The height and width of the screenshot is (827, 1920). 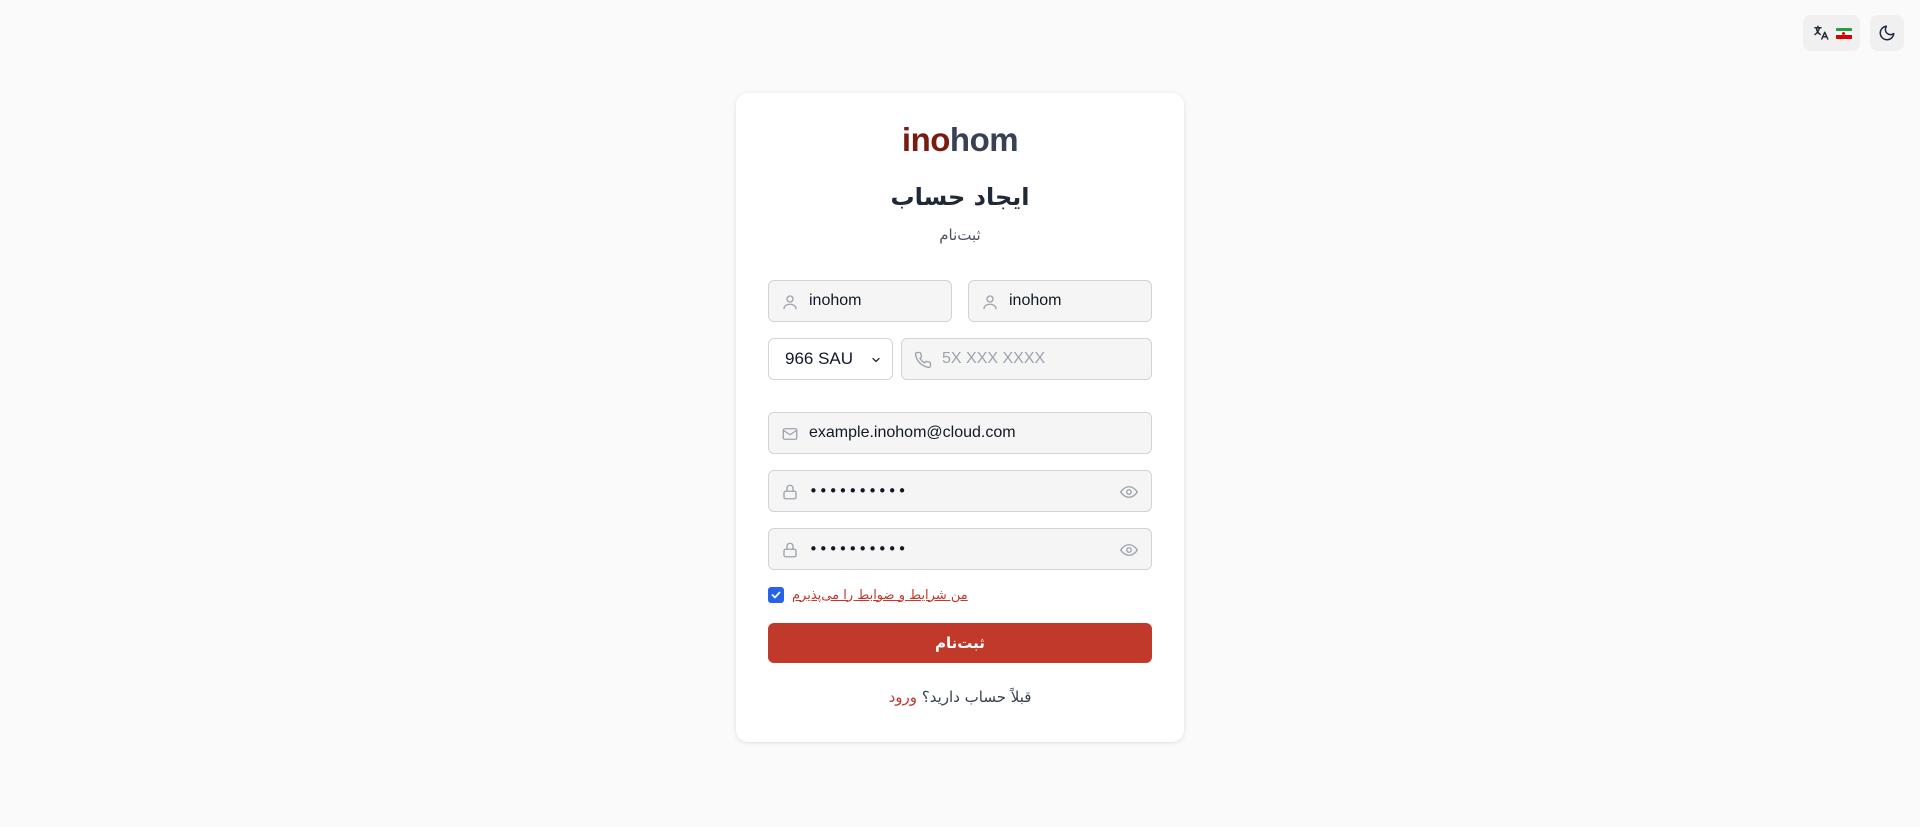 What do you see at coordinates (903, 697) in the screenshot?
I see `login-link: ورود` at bounding box center [903, 697].